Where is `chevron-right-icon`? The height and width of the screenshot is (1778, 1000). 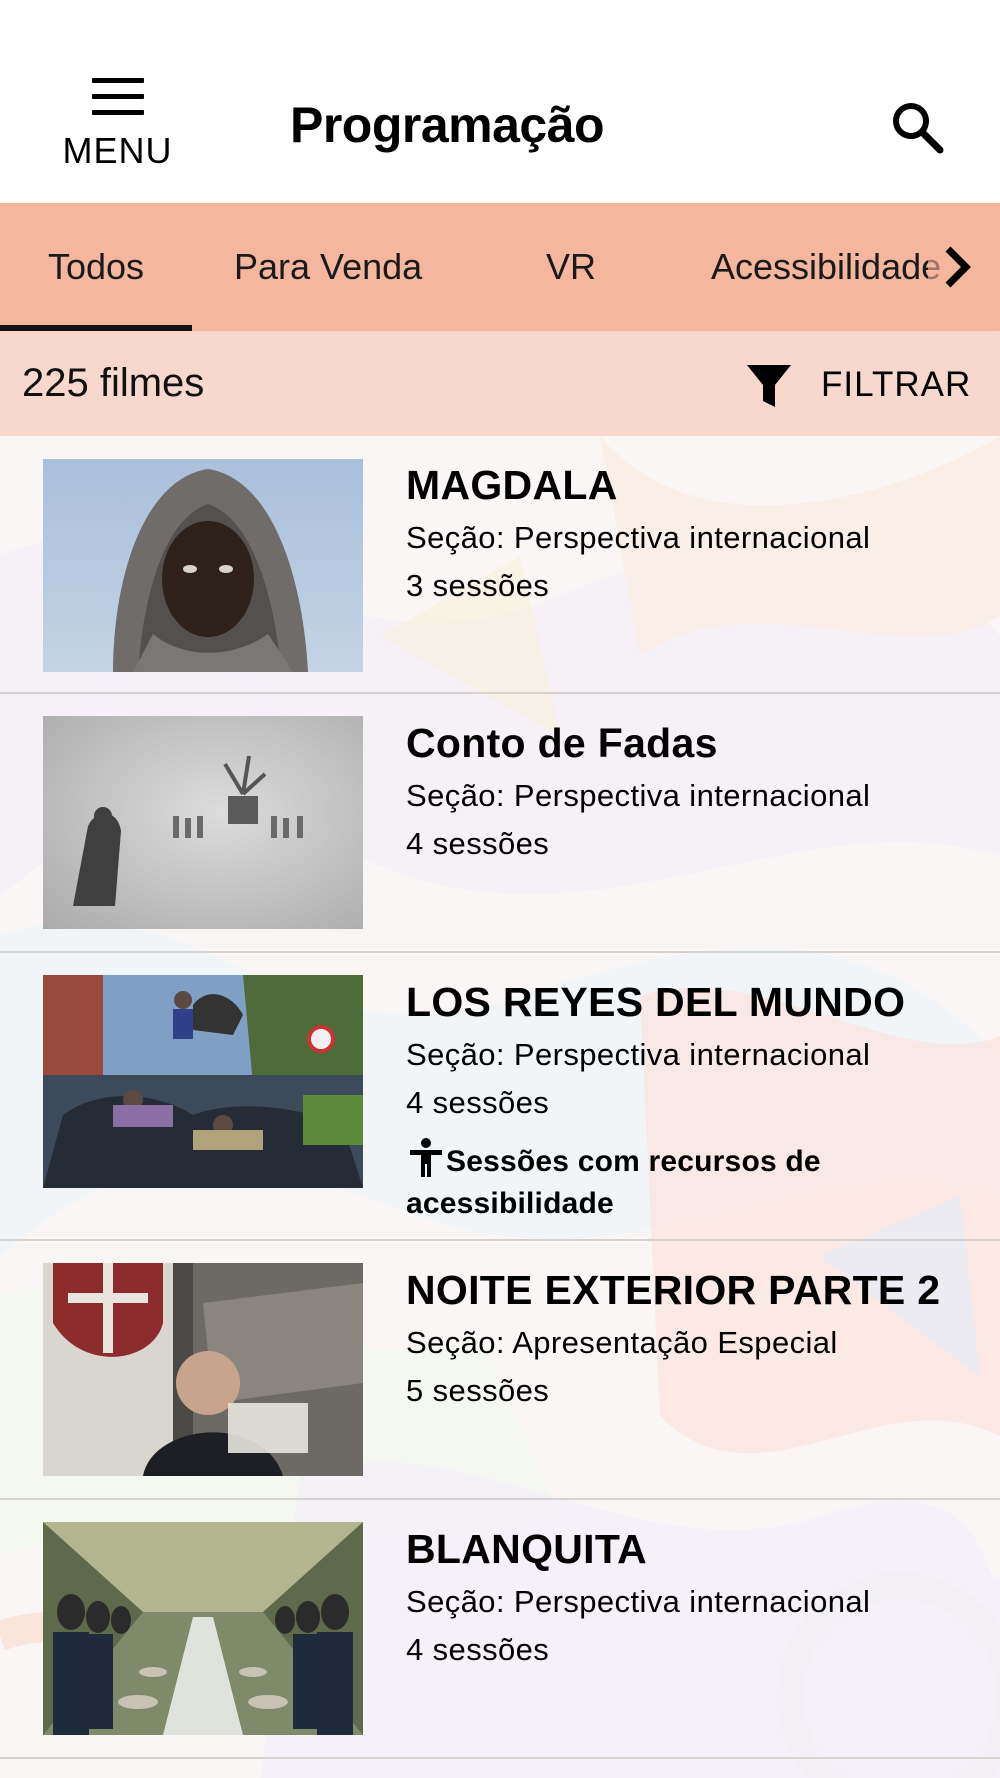 chevron-right-icon is located at coordinates (958, 267).